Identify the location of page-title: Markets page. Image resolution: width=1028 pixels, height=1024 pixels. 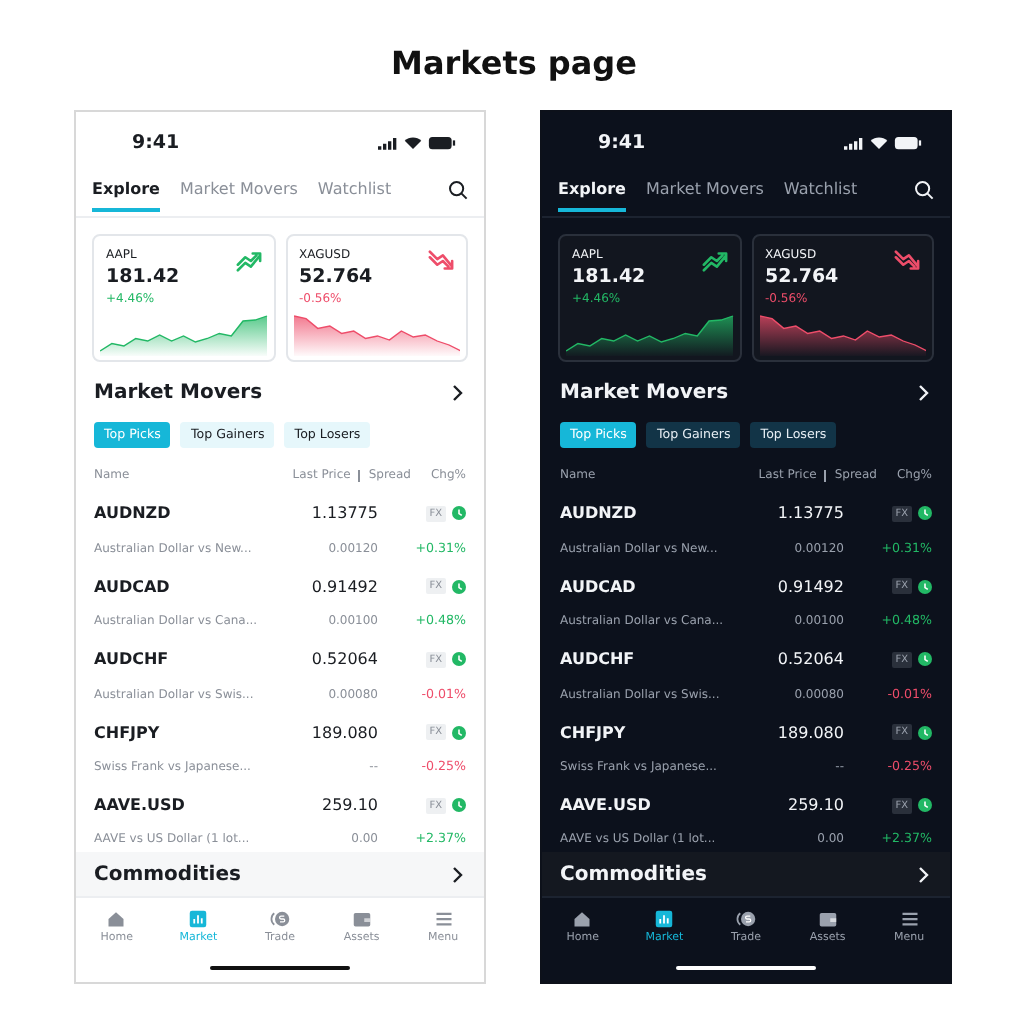
(514, 64).